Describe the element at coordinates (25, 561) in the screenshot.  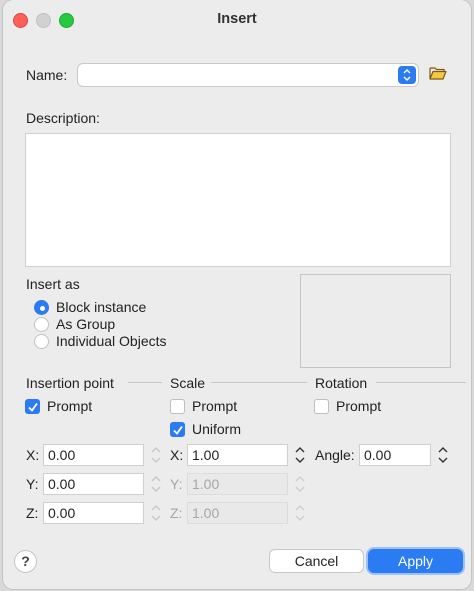
I see `help-button: ?` at that location.